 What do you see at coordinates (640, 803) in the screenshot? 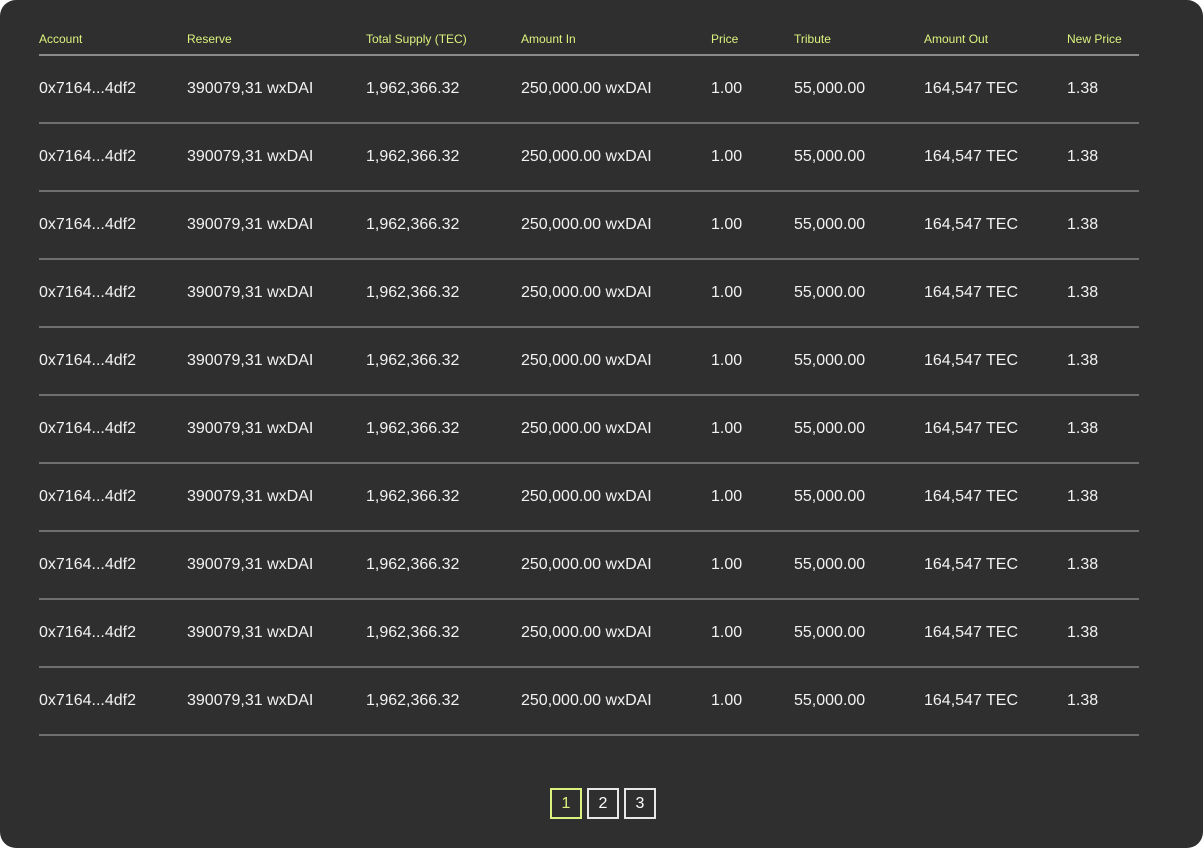
I see `page-button-3: 3` at bounding box center [640, 803].